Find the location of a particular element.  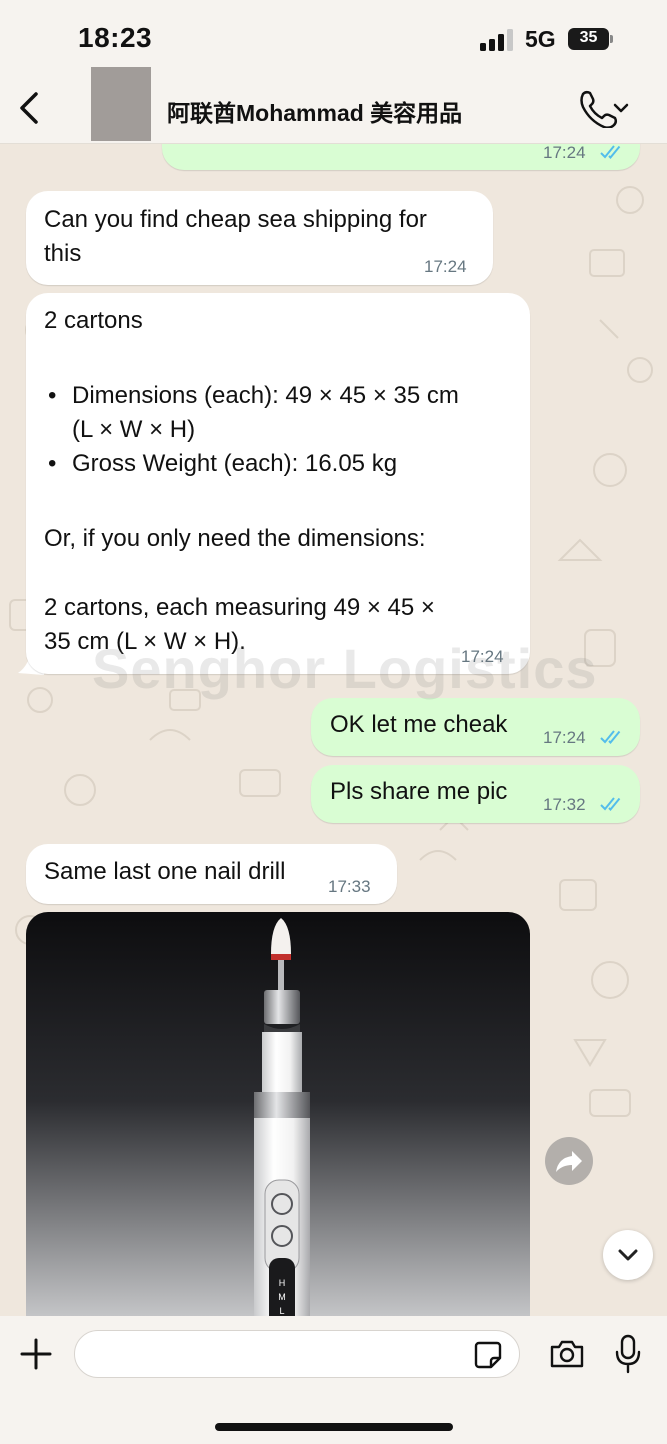

message-text: Same last one nail drill is located at coordinates (165, 871).